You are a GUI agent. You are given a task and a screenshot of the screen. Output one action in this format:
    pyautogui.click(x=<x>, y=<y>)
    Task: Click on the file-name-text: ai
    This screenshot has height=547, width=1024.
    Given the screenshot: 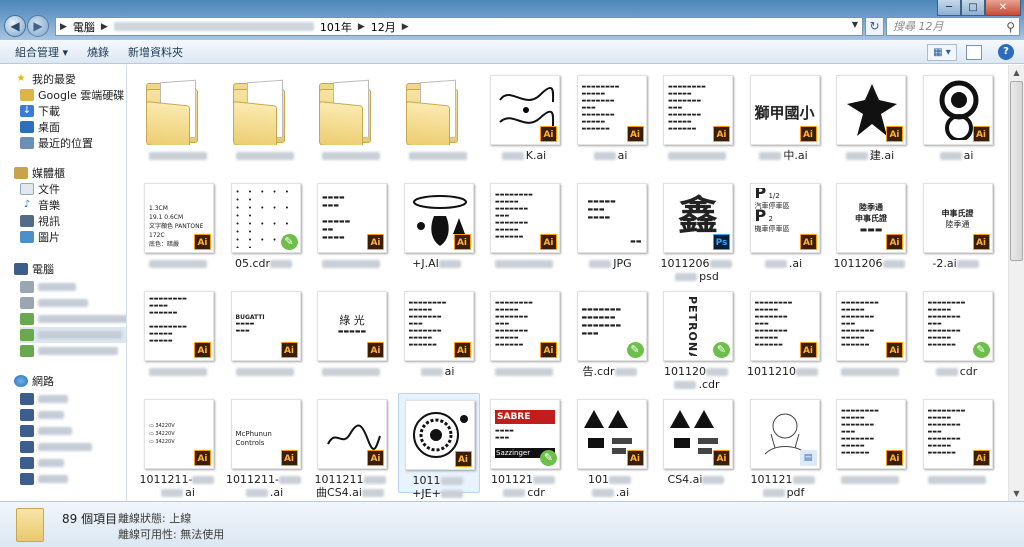 What is the action you would take?
    pyautogui.click(x=190, y=492)
    